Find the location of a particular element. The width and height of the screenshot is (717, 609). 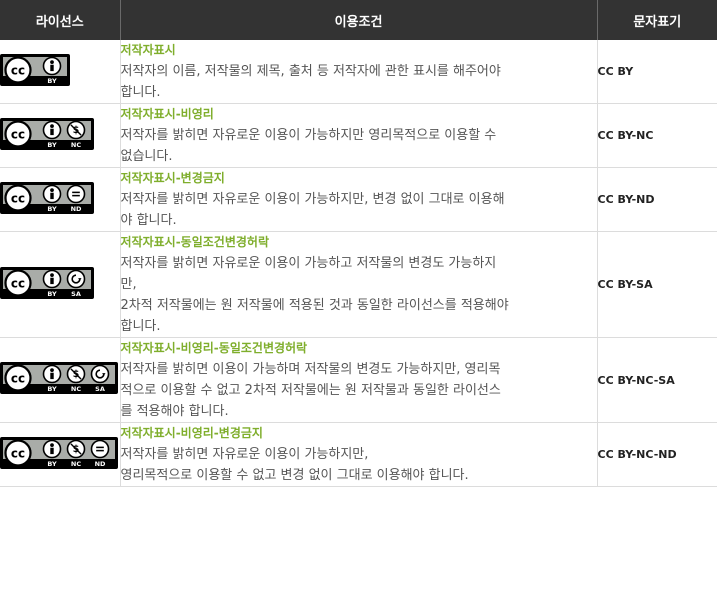

cc-by-nd-badge: cc BY ND is located at coordinates (47, 197).